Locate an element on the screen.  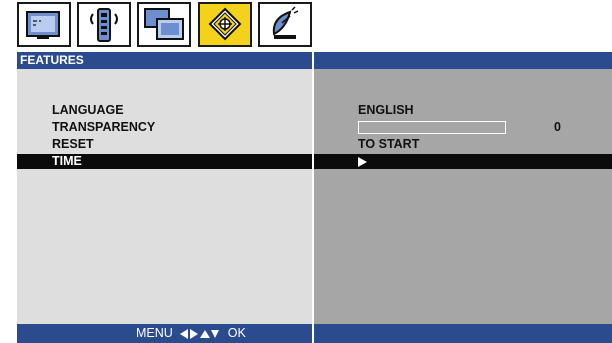
menu-tabs is located at coordinates (164, 27).